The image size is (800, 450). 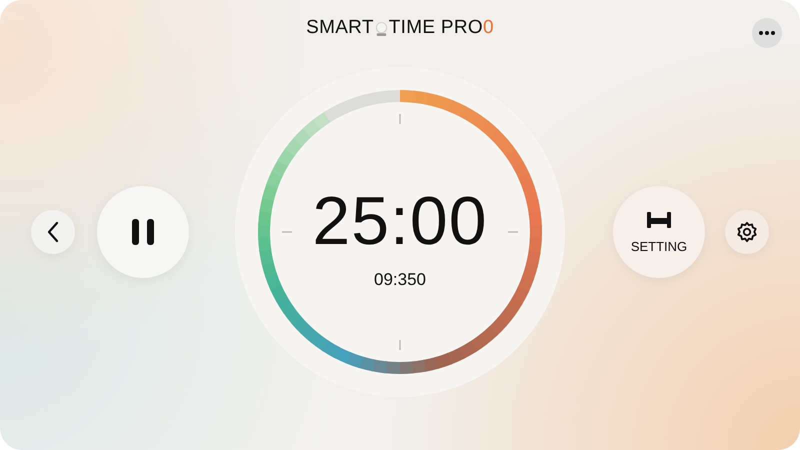 What do you see at coordinates (381, 29) in the screenshot?
I see `lamp-icon` at bounding box center [381, 29].